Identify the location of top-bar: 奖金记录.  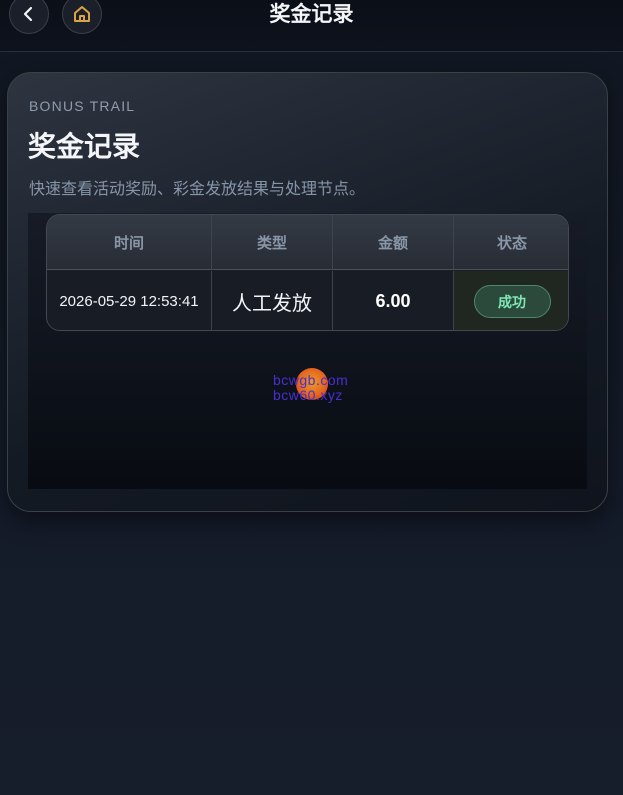
(311, 26).